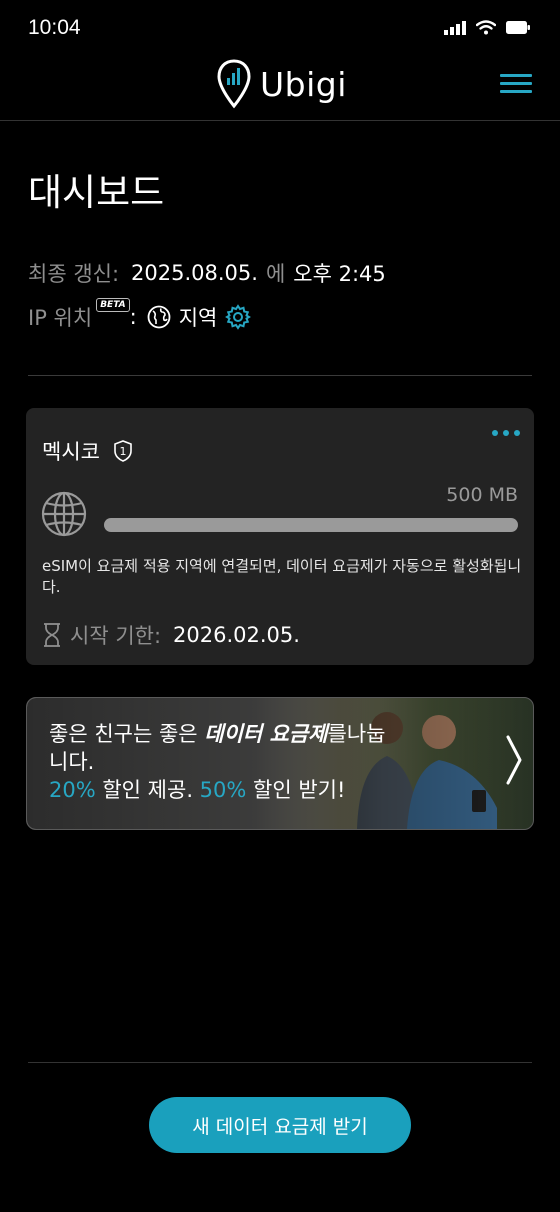 The width and height of the screenshot is (560, 1212). Describe the element at coordinates (280, 1125) in the screenshot. I see `get-new-data-plan-button: 새 데이터 요금제 받기` at that location.